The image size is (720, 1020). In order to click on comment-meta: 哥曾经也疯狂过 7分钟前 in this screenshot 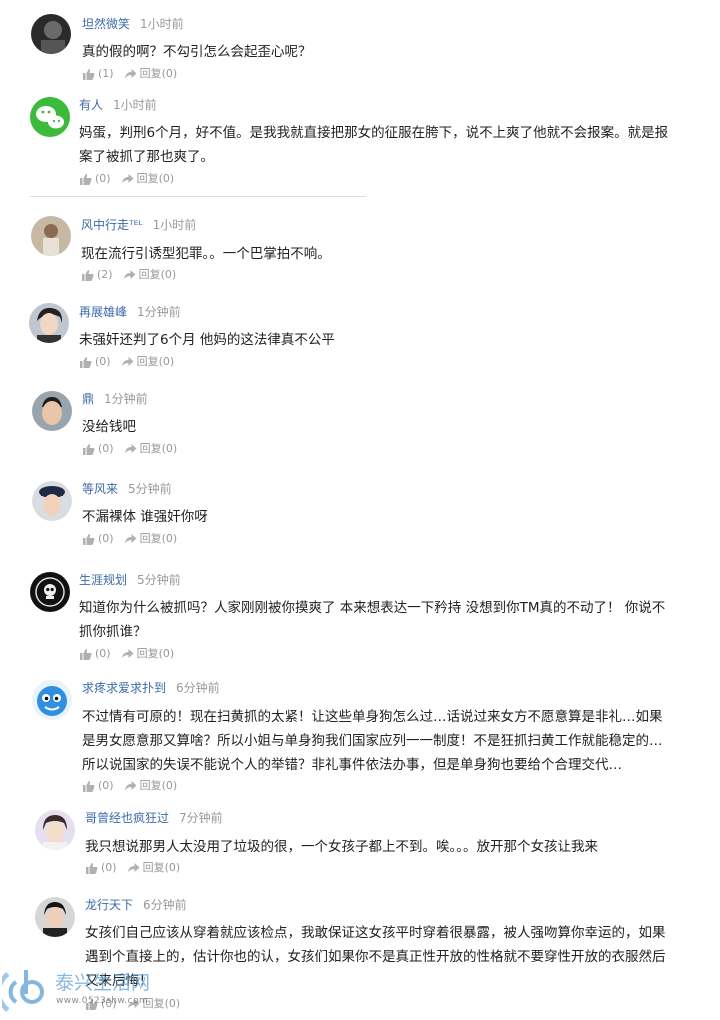, I will do `click(154, 818)`.